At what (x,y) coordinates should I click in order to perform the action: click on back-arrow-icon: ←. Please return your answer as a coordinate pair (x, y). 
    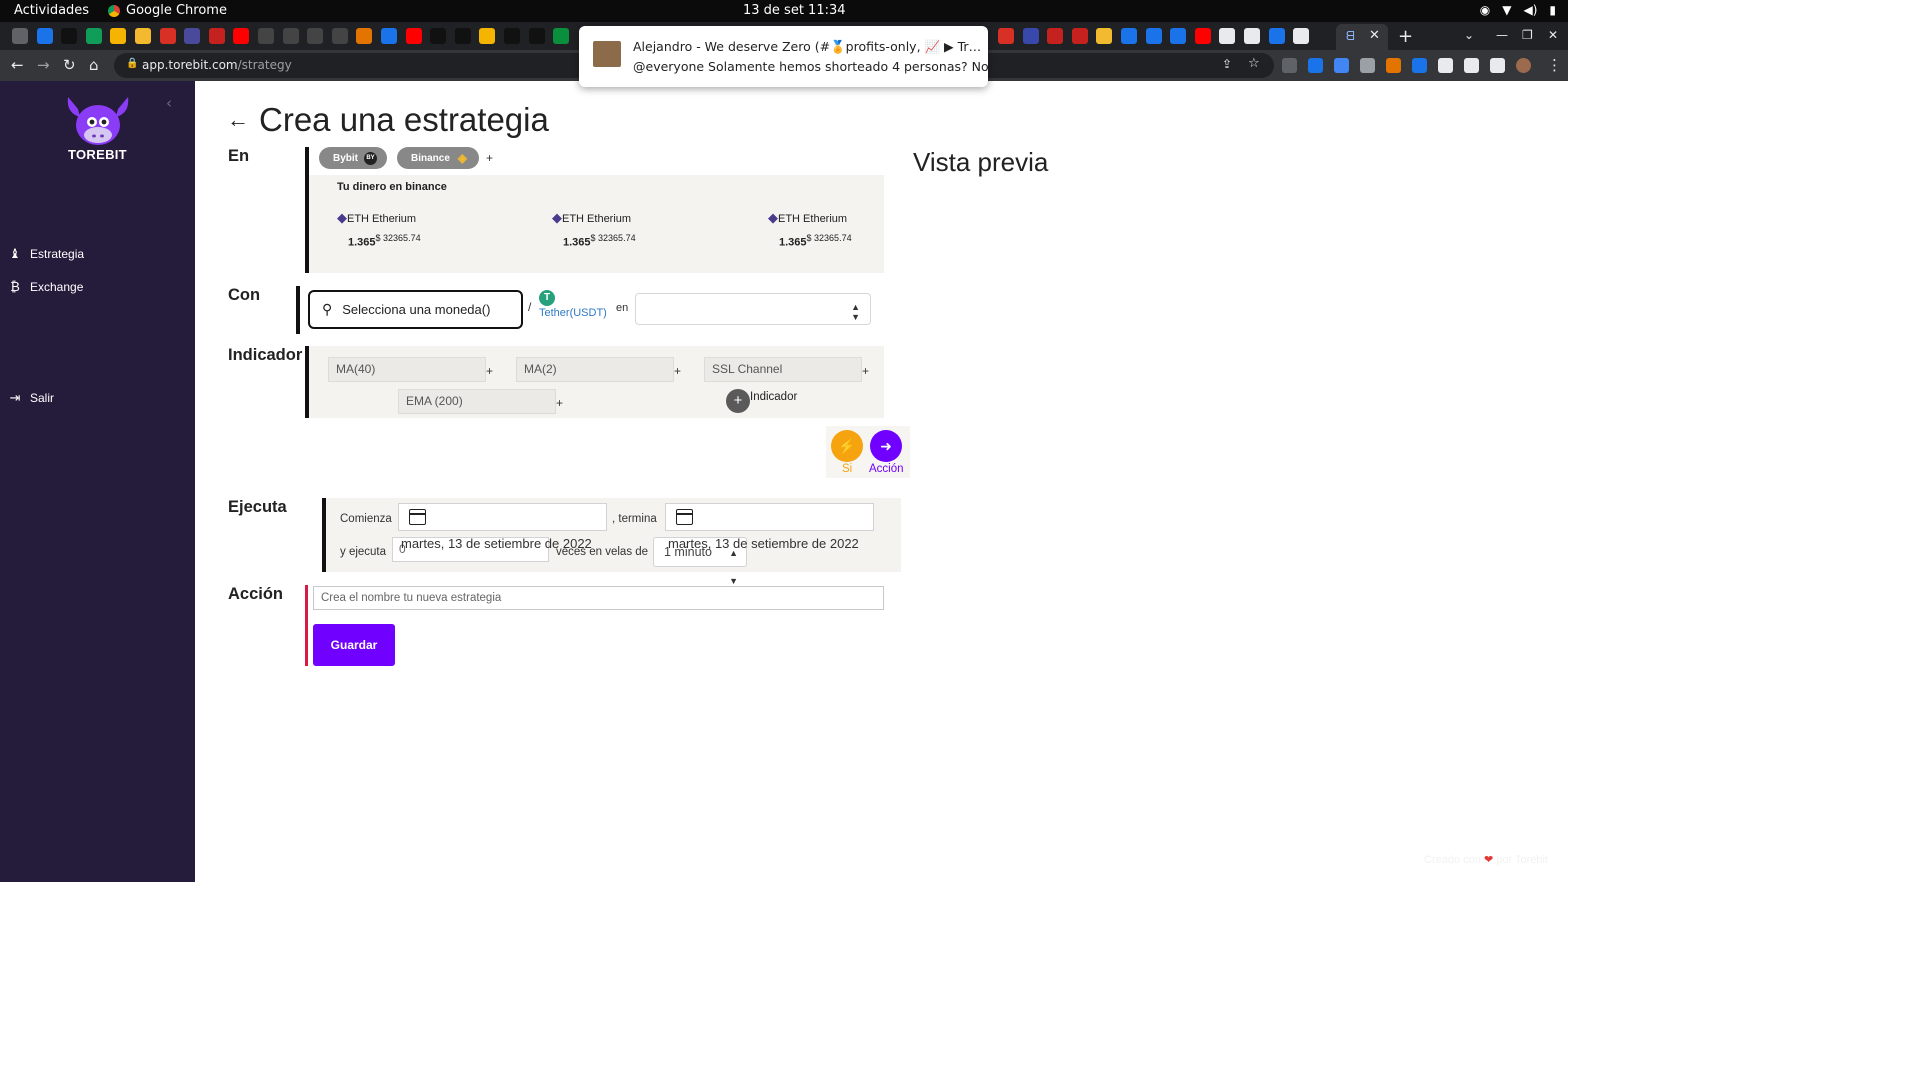
    Looking at the image, I should click on (238, 120).